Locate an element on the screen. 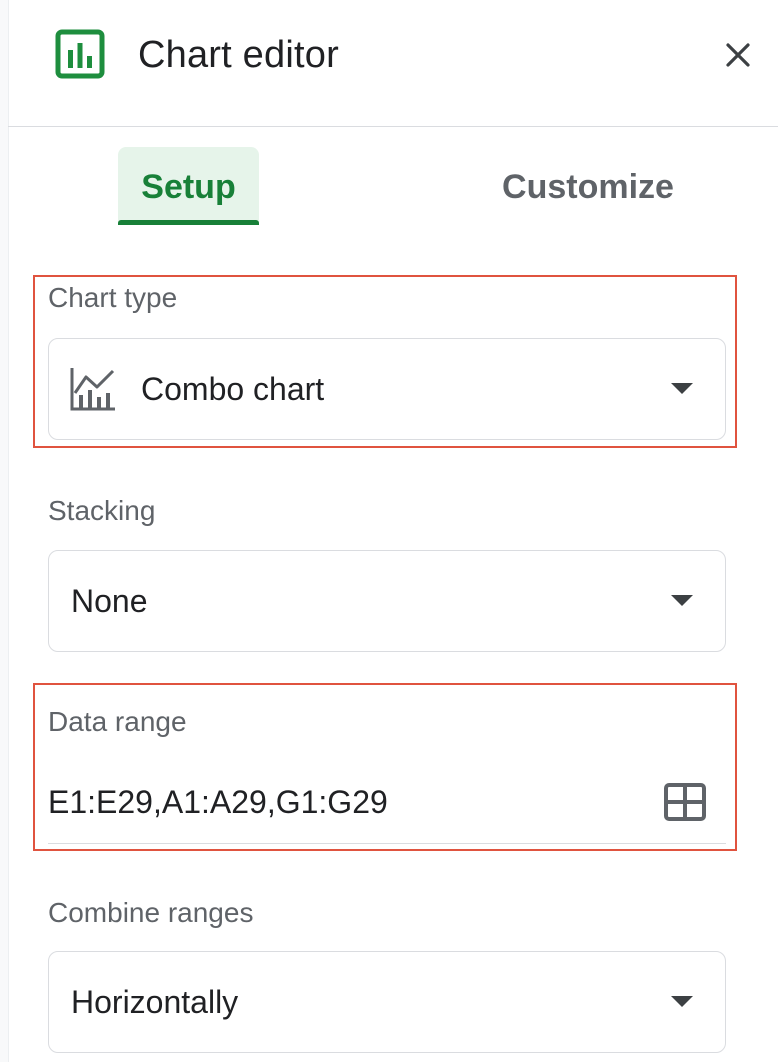 This screenshot has width=778, height=1062. chart-type-value: Combo chart is located at coordinates (233, 389).